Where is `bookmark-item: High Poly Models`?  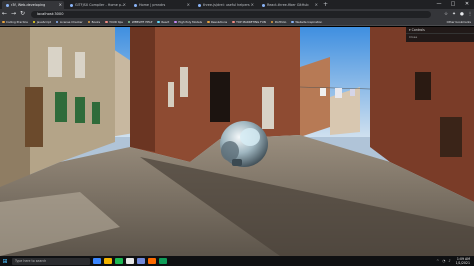
bookmark-item: High Poly Models is located at coordinates (188, 22).